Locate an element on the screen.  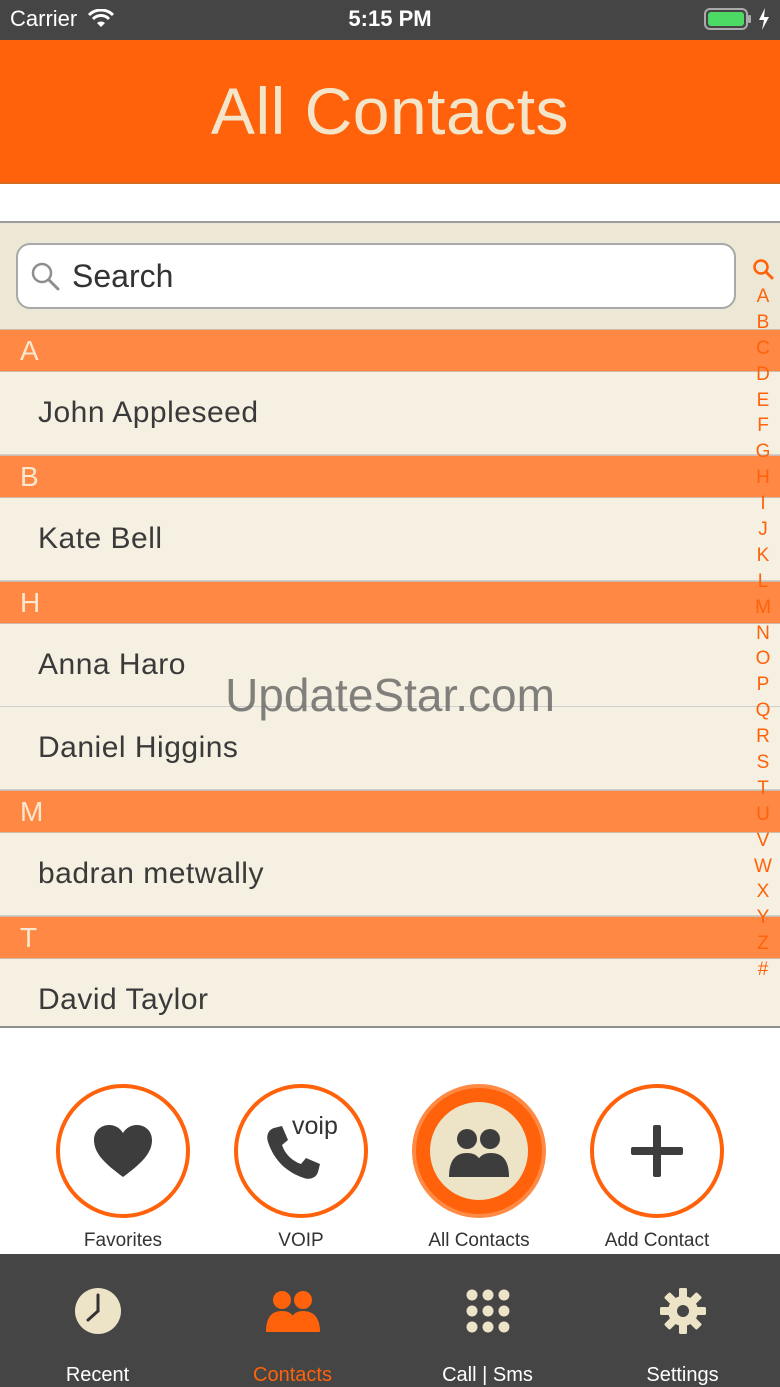
voip-button: voip VOIP is located at coordinates (301, 1168).